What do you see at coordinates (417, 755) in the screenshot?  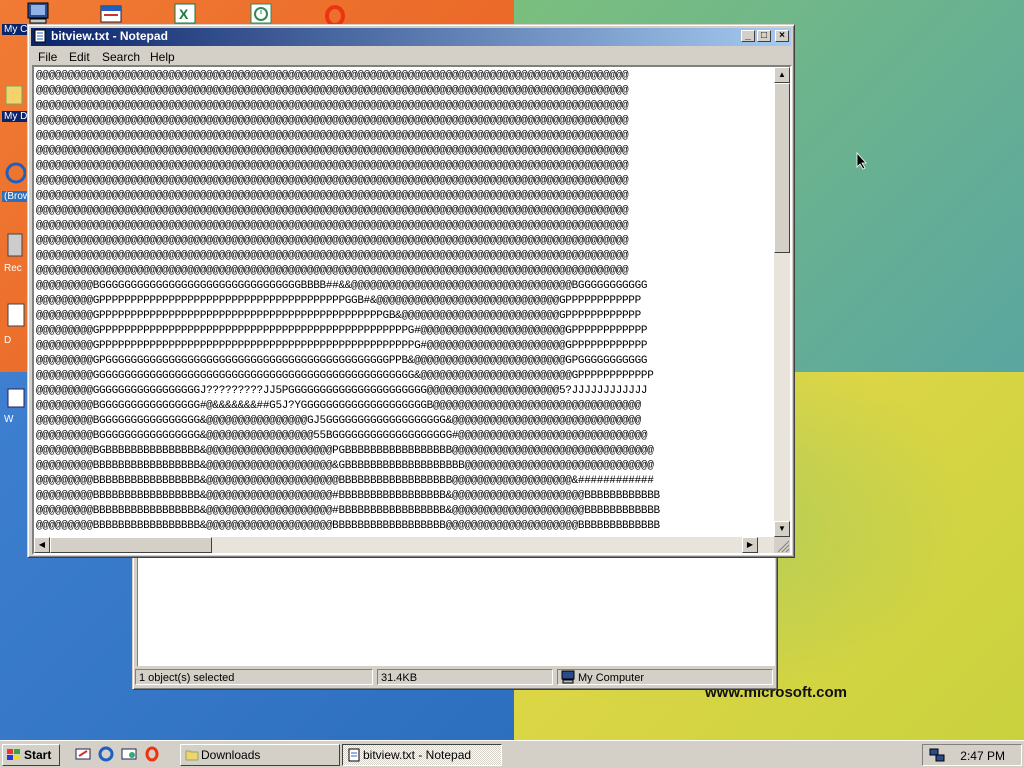 I see `taskbar-button-label: bitview.txt - Notepad` at bounding box center [417, 755].